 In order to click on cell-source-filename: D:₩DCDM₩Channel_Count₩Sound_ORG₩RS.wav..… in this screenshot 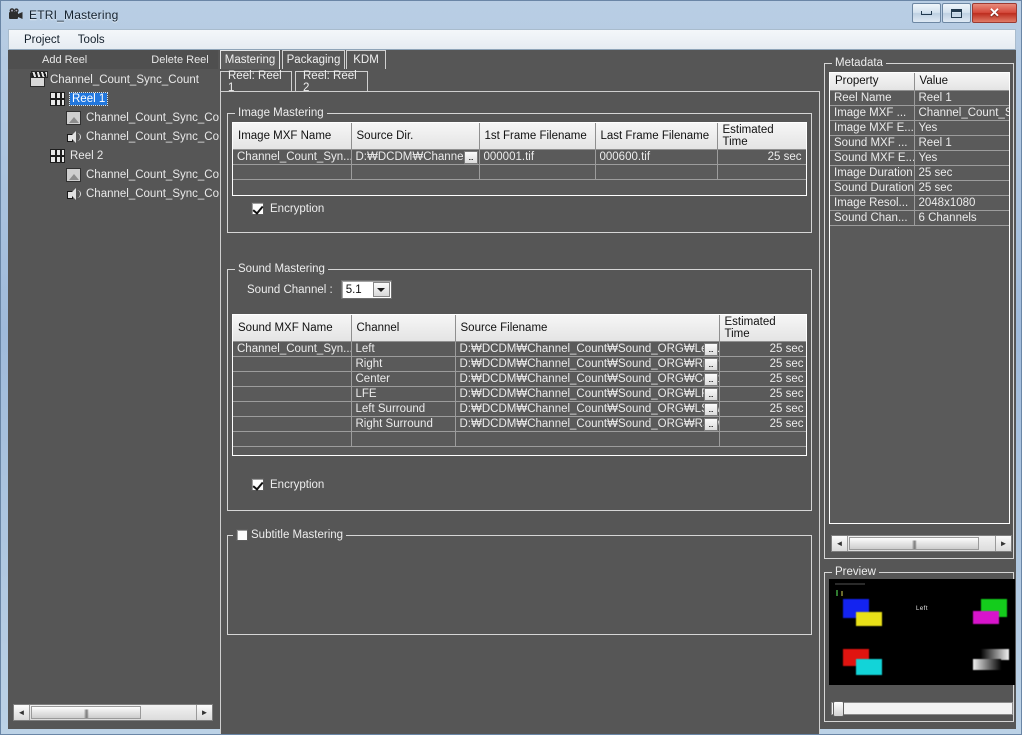, I will do `click(587, 424)`.